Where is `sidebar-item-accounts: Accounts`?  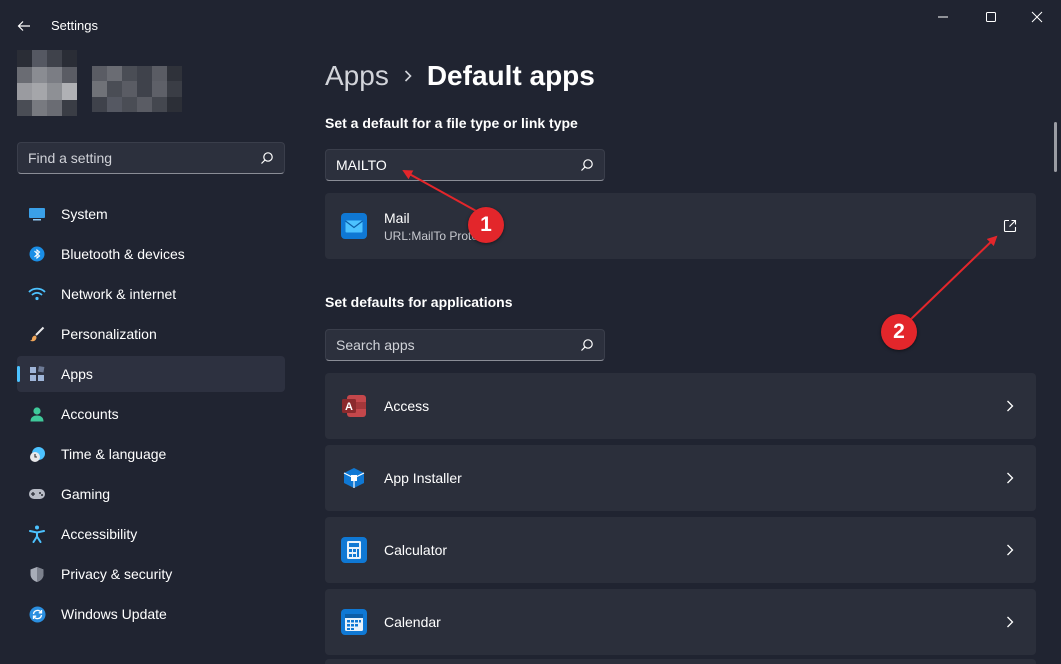
sidebar-item-accounts: Accounts is located at coordinates (151, 414).